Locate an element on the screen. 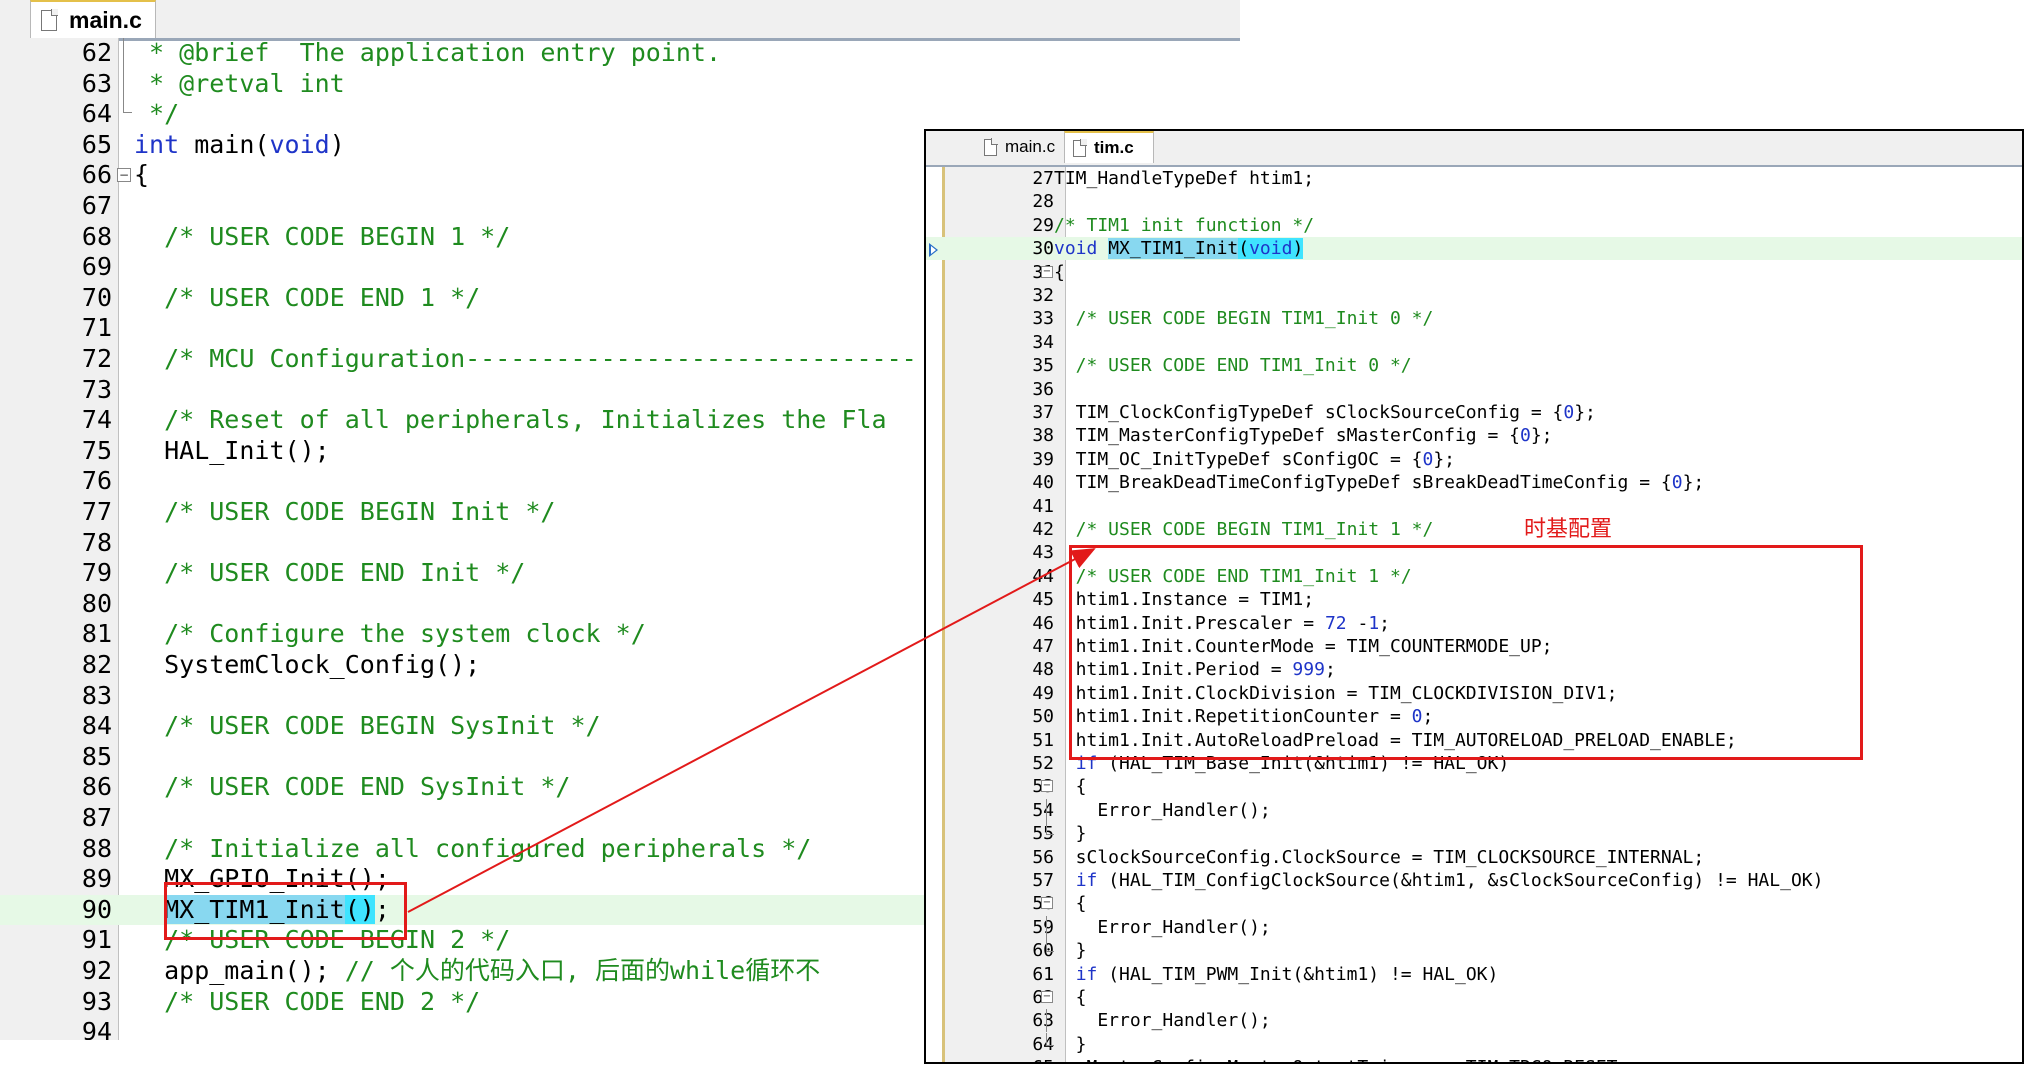 This screenshot has width=2040, height=1067. call-to-definition-arrow is located at coordinates (751, 730).